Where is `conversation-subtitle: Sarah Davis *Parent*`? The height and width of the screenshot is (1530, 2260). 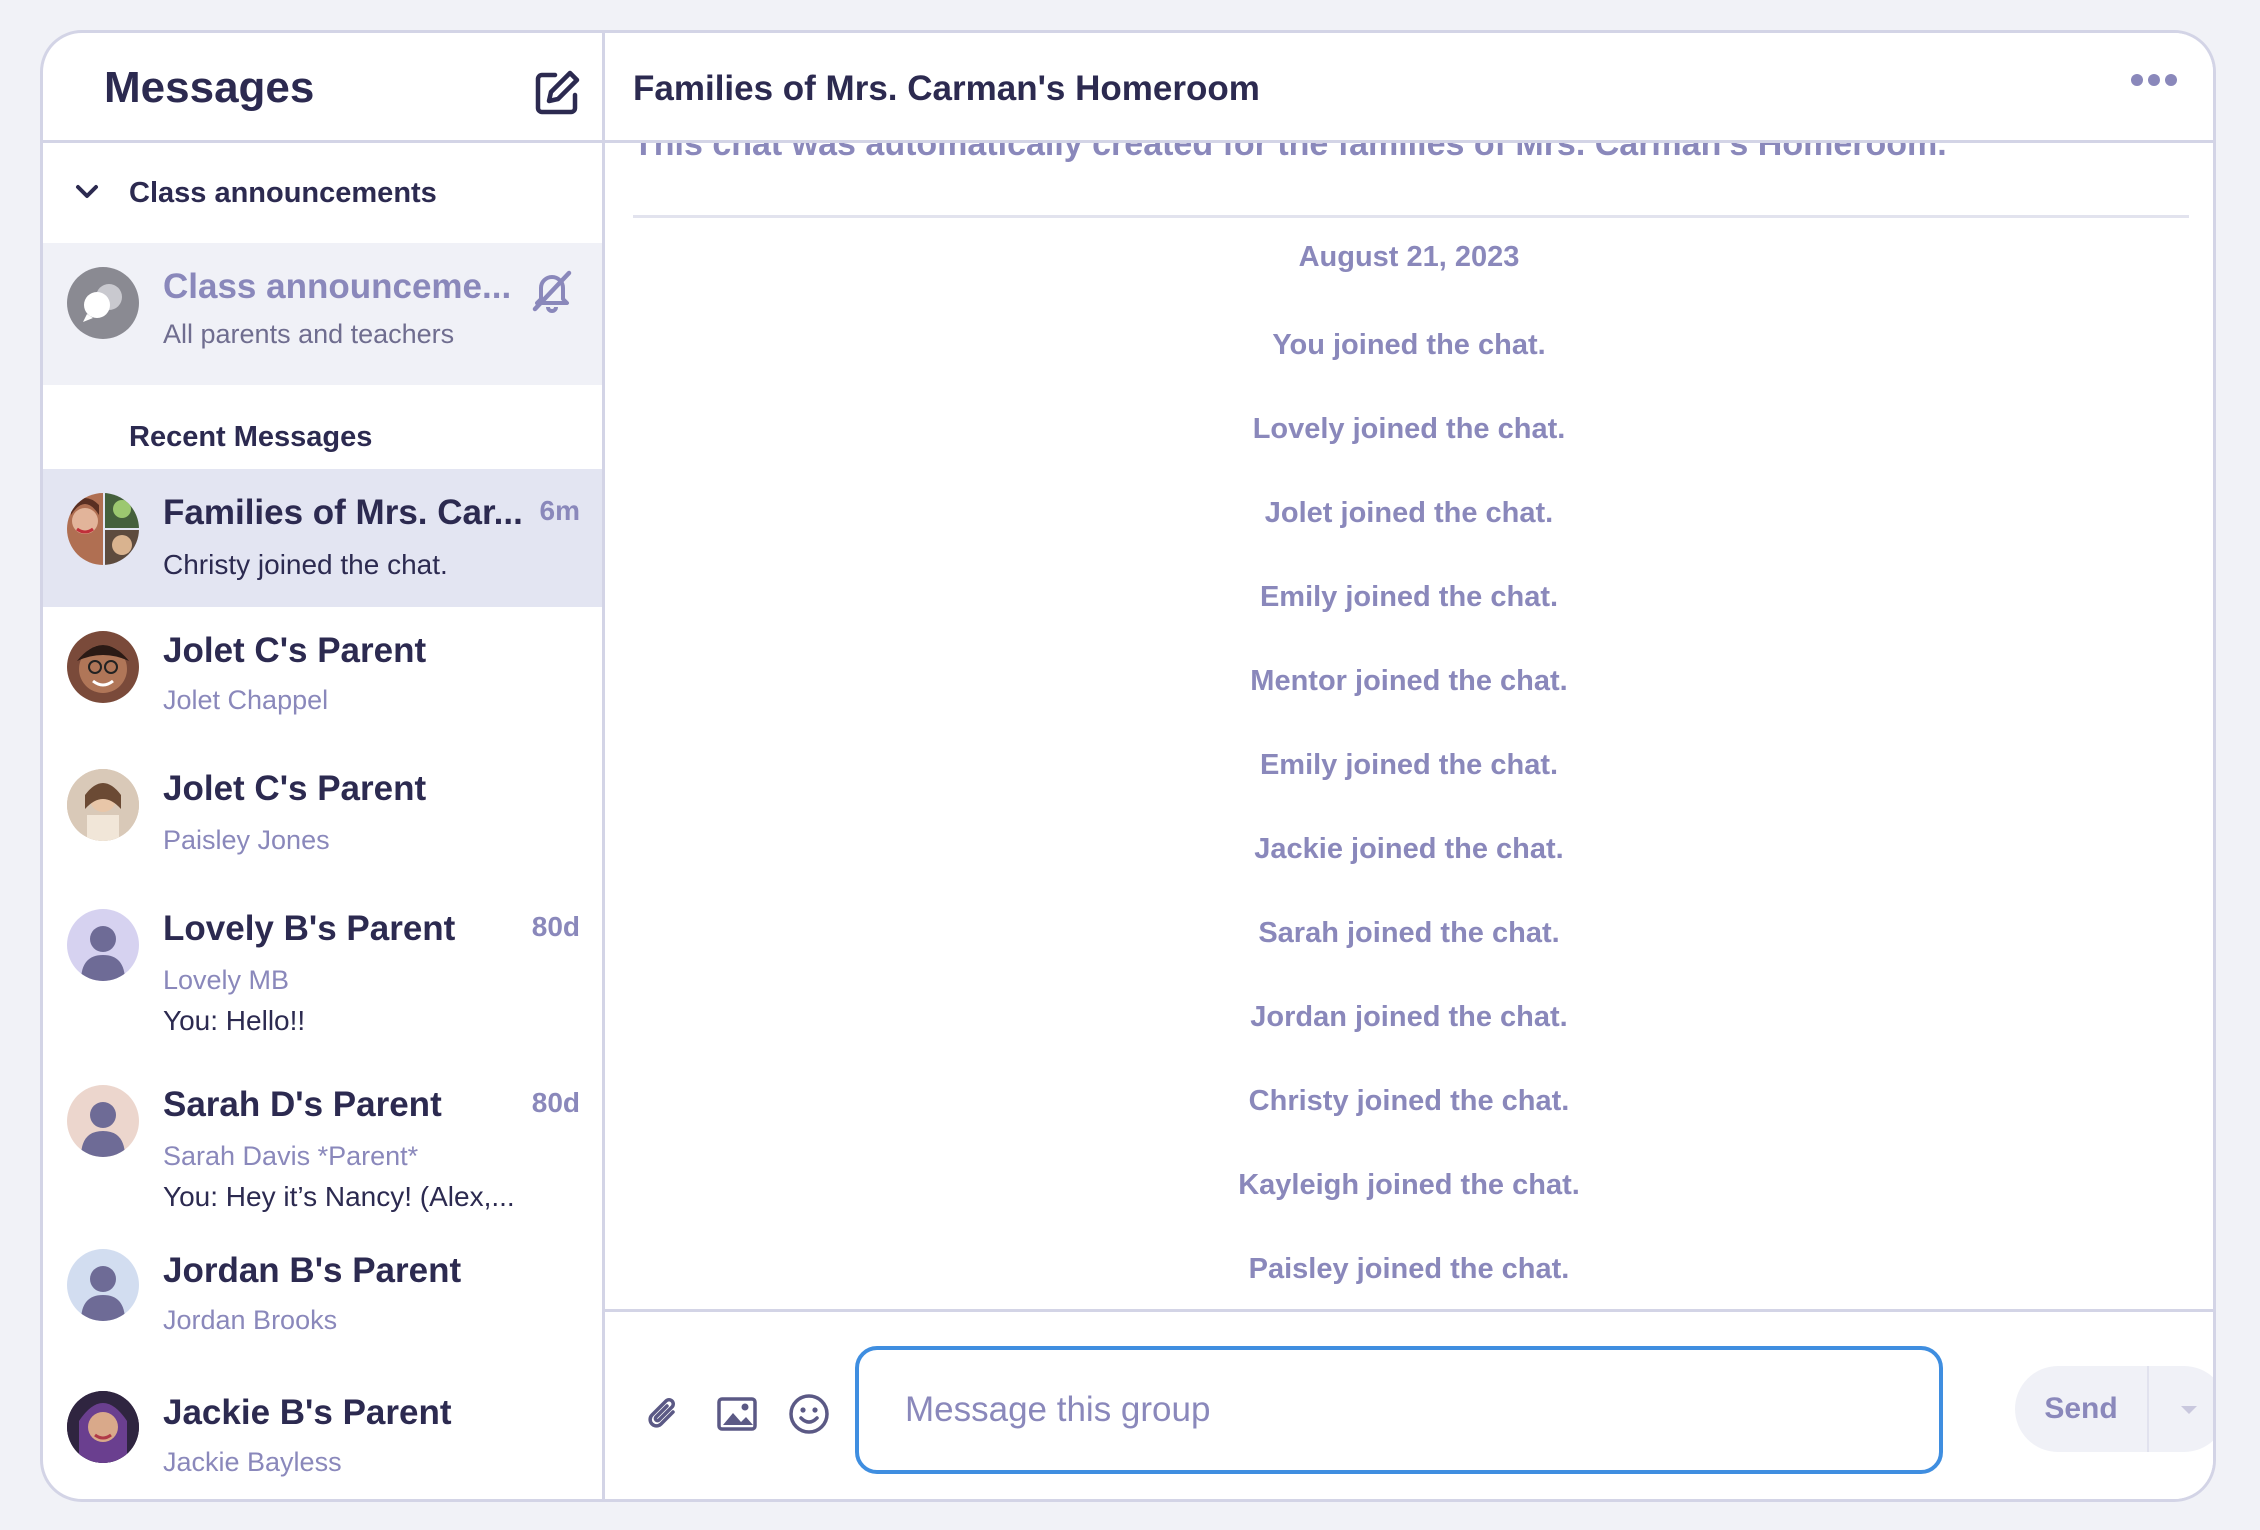 conversation-subtitle: Sarah Davis *Parent* is located at coordinates (291, 1156).